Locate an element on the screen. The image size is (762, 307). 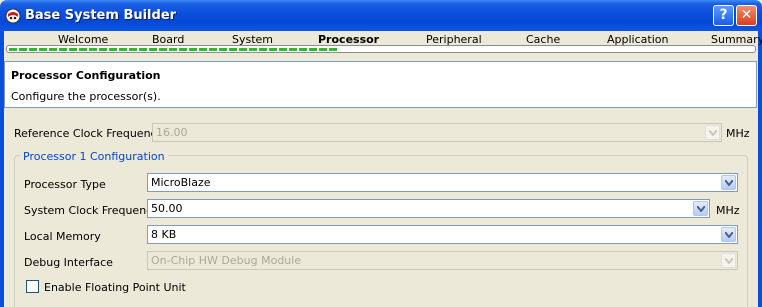
local-memory-label: Local Memory is located at coordinates (62, 236).